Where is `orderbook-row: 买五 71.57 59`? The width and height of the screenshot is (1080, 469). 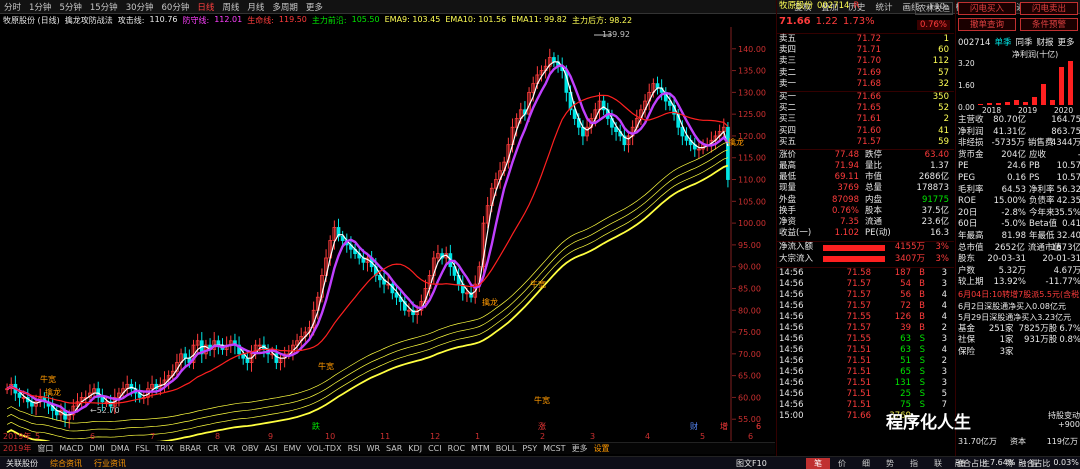 orderbook-row: 买五 71.57 59 is located at coordinates (865, 142).